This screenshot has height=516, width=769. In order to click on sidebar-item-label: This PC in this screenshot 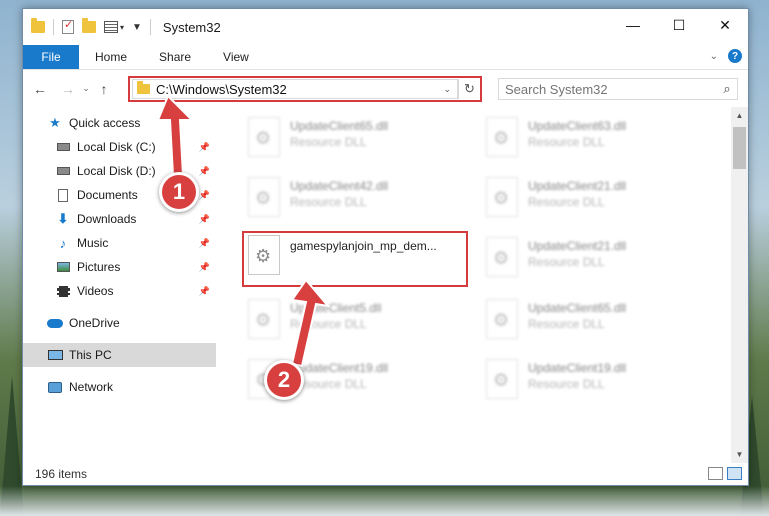, I will do `click(90, 355)`.